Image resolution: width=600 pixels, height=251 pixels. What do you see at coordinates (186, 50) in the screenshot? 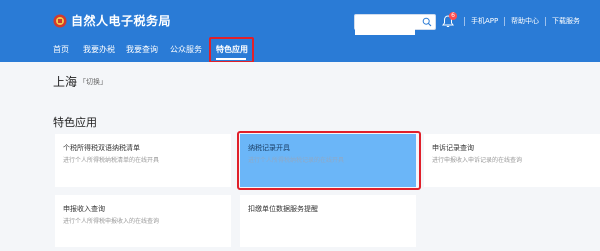
I see `nav-public-service: 公众服务` at bounding box center [186, 50].